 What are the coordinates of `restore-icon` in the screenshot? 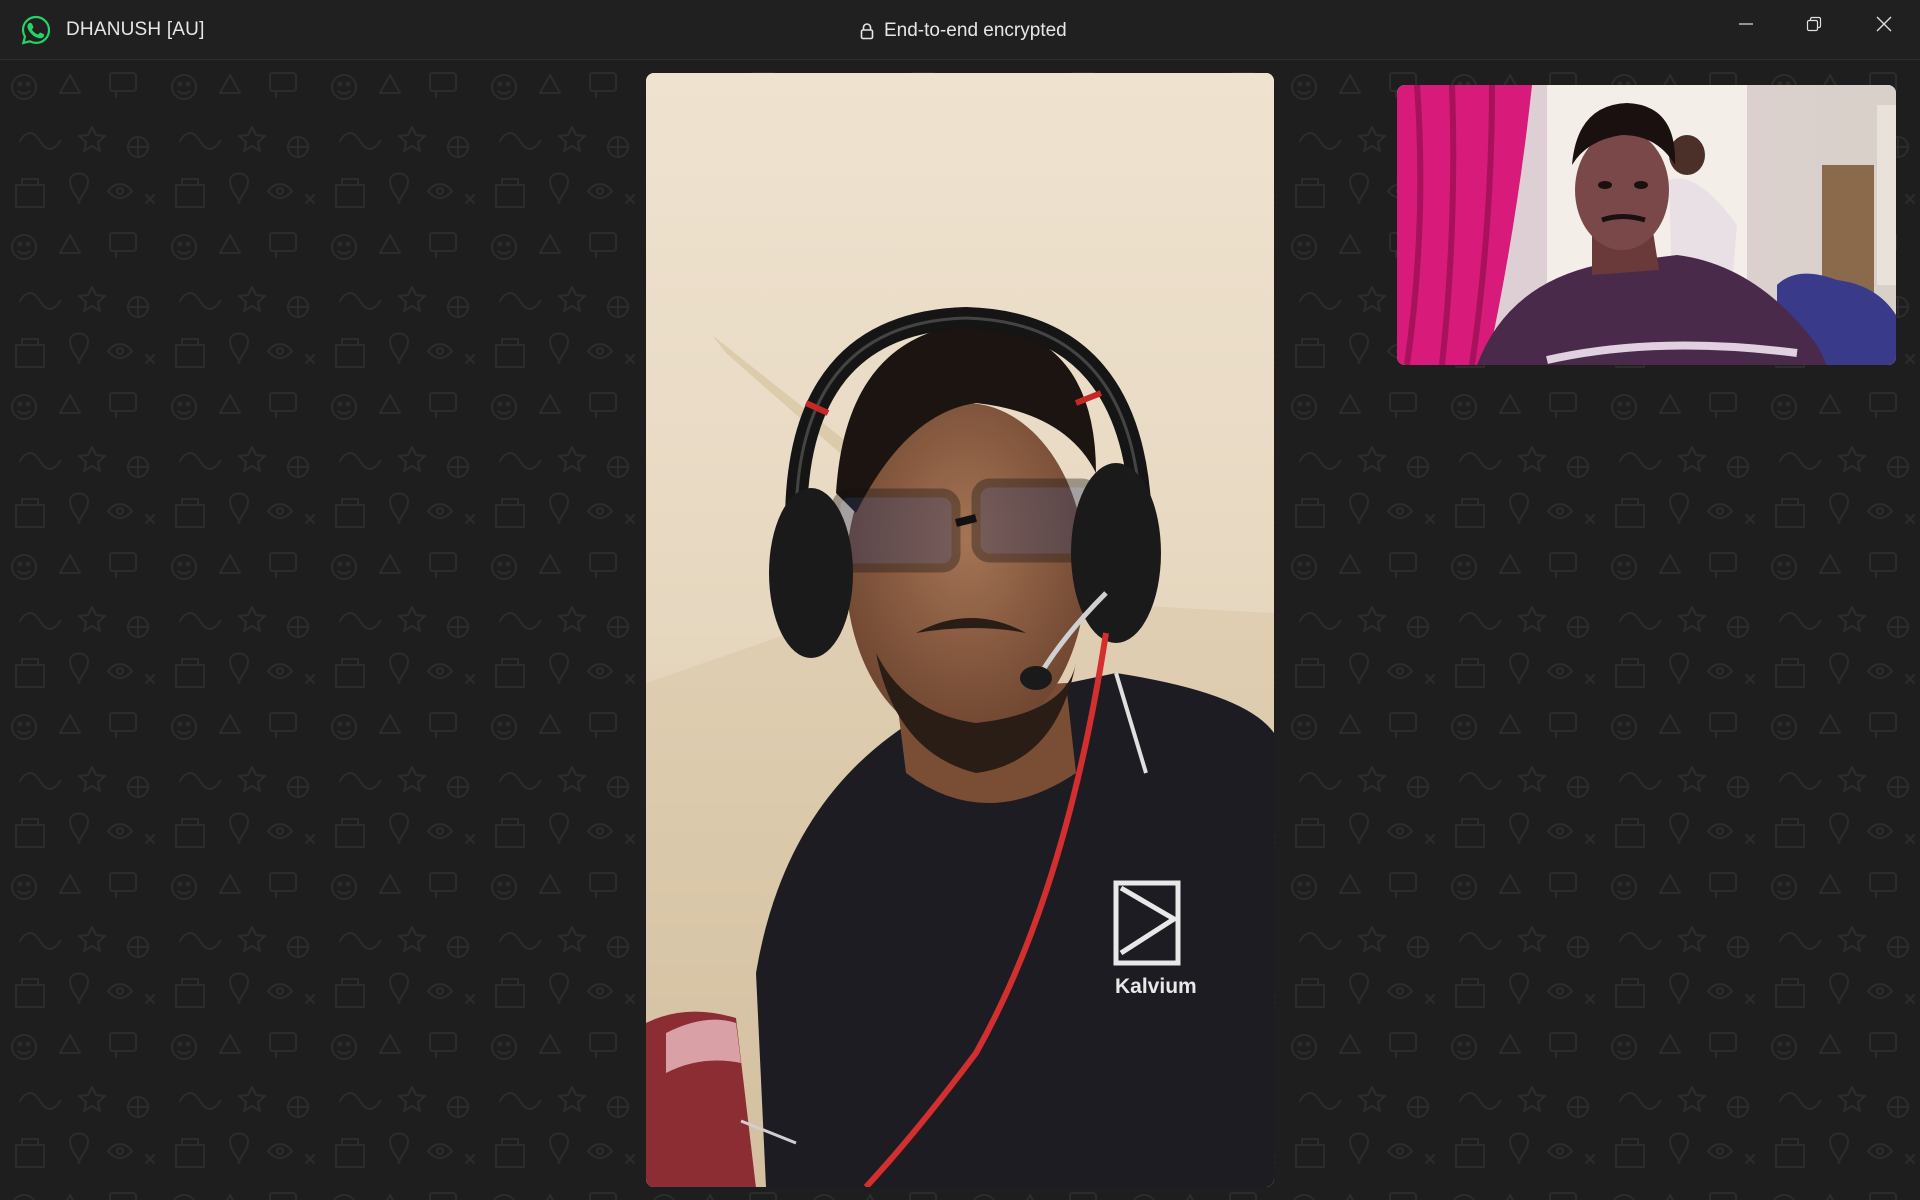 It's located at (1814, 24).